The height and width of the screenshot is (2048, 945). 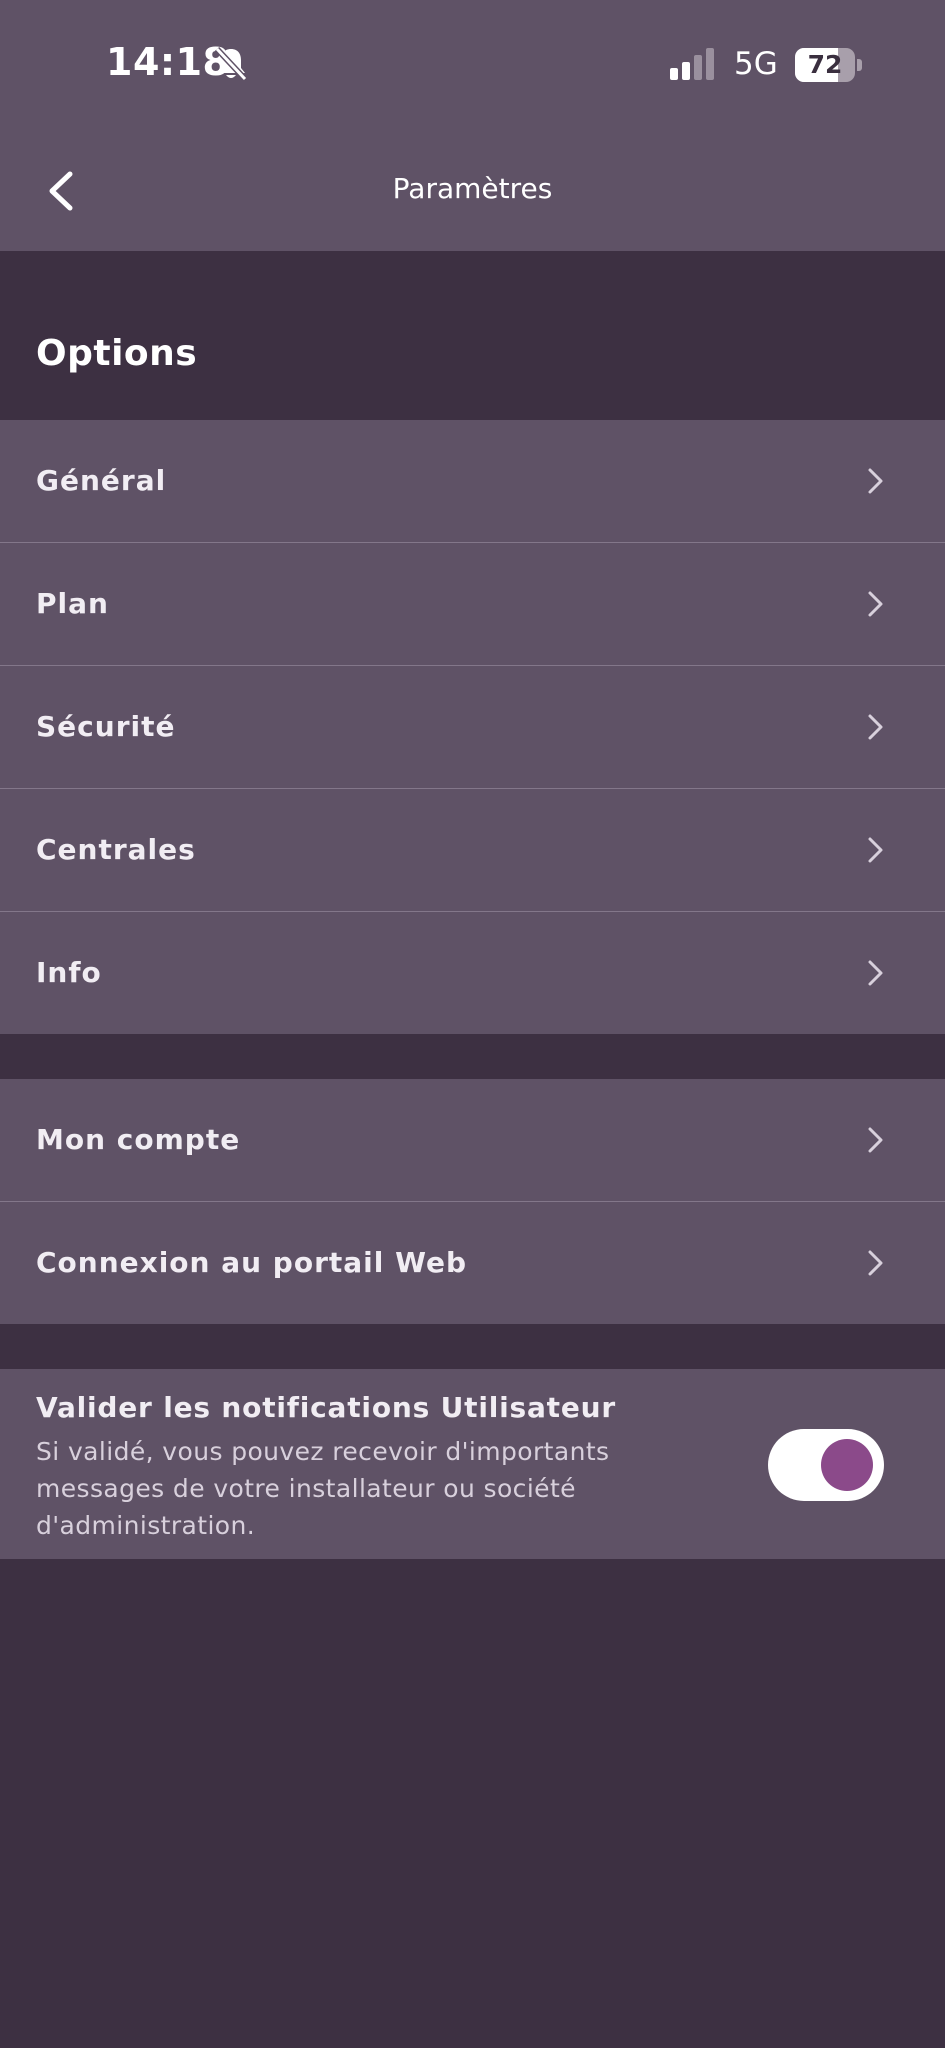 What do you see at coordinates (756, 64) in the screenshot?
I see `network-type: 5G` at bounding box center [756, 64].